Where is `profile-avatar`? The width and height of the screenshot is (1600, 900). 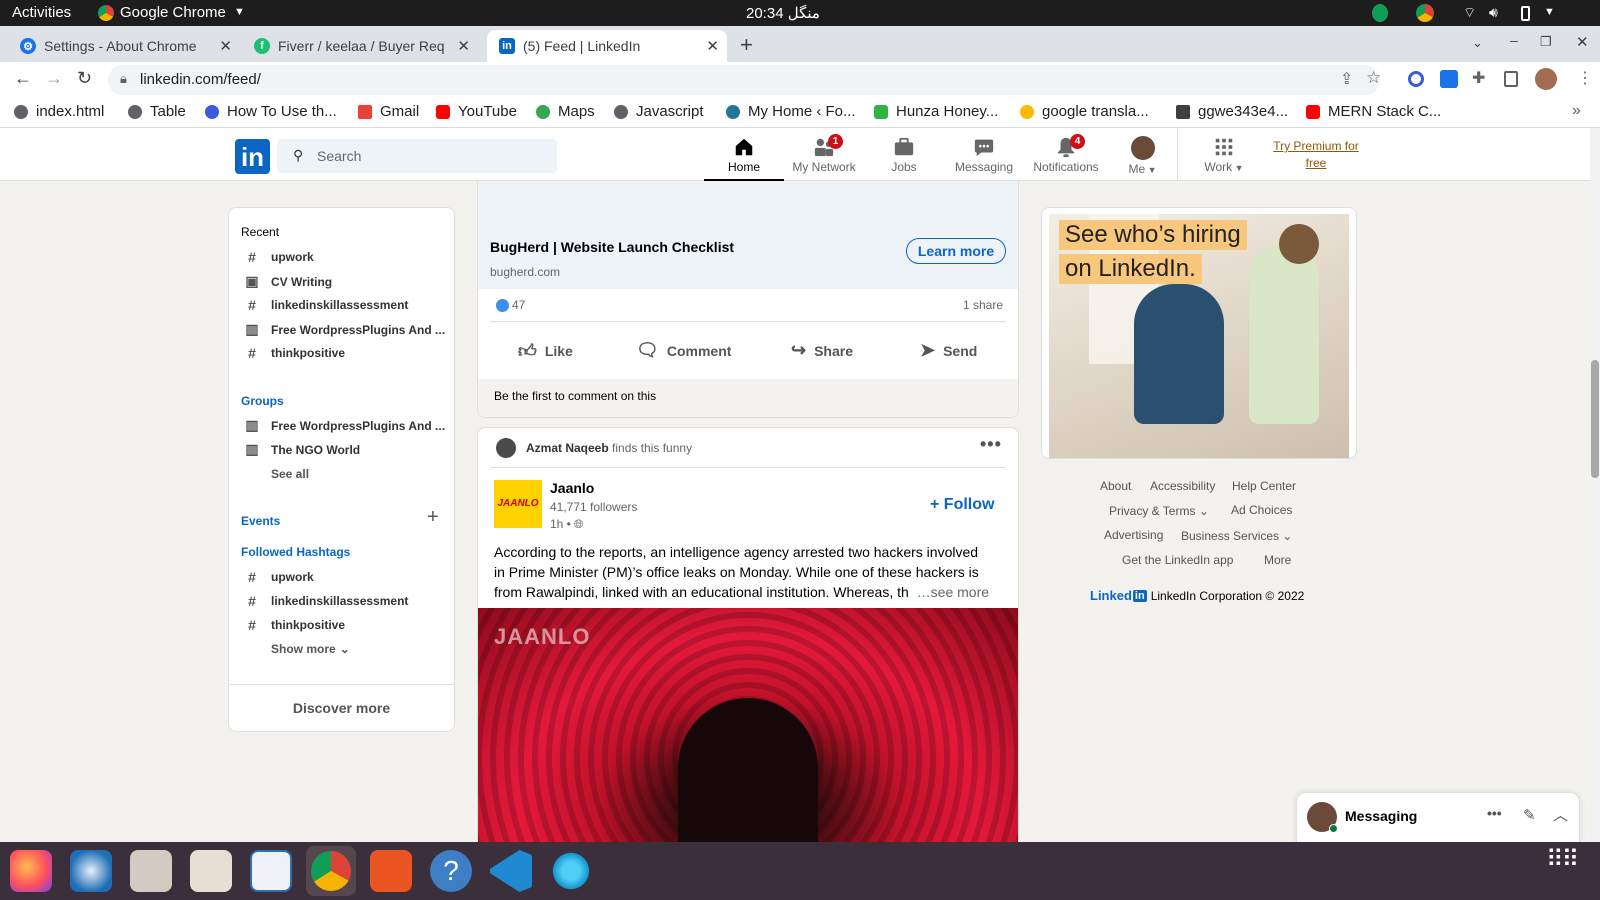
profile-avatar is located at coordinates (1546, 79).